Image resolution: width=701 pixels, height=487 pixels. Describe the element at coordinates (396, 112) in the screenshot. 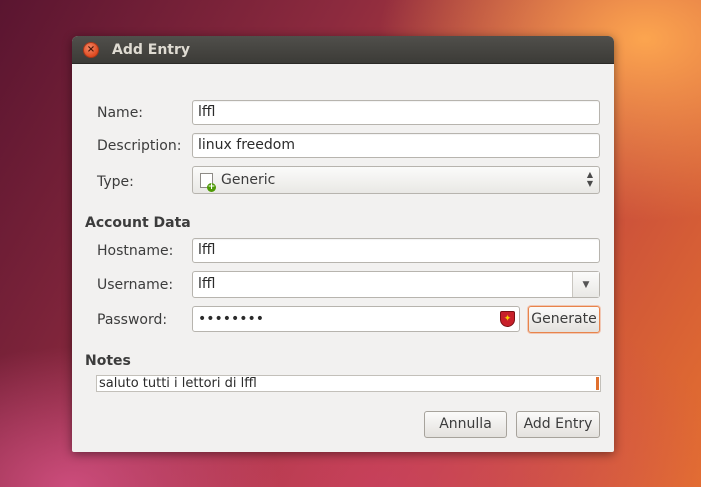

I see `name-input: lffl` at that location.